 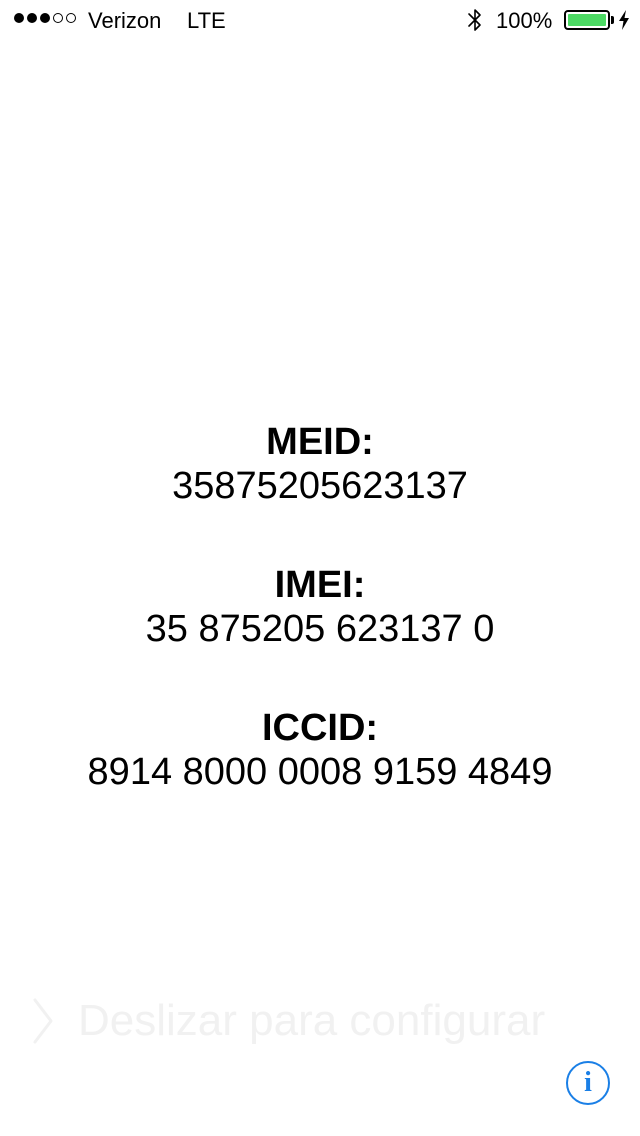 What do you see at coordinates (43, 1021) in the screenshot?
I see `chevron-right-icon` at bounding box center [43, 1021].